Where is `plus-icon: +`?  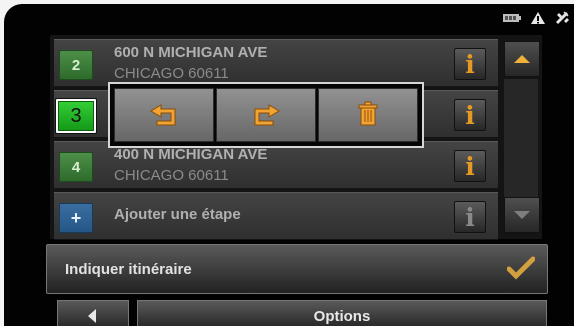
plus-icon: + is located at coordinates (76, 217).